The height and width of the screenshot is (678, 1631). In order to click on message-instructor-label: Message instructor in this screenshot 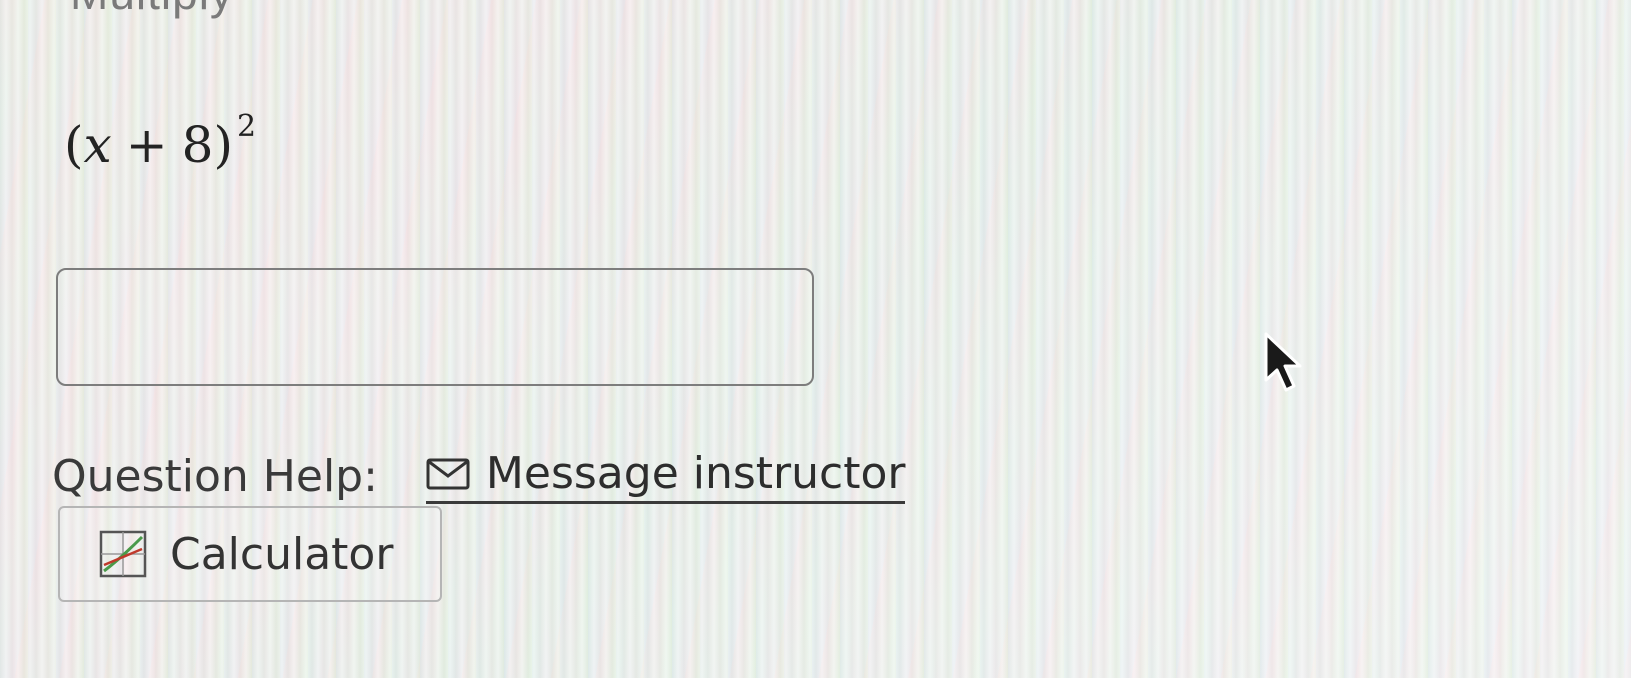, I will do `click(695, 473)`.